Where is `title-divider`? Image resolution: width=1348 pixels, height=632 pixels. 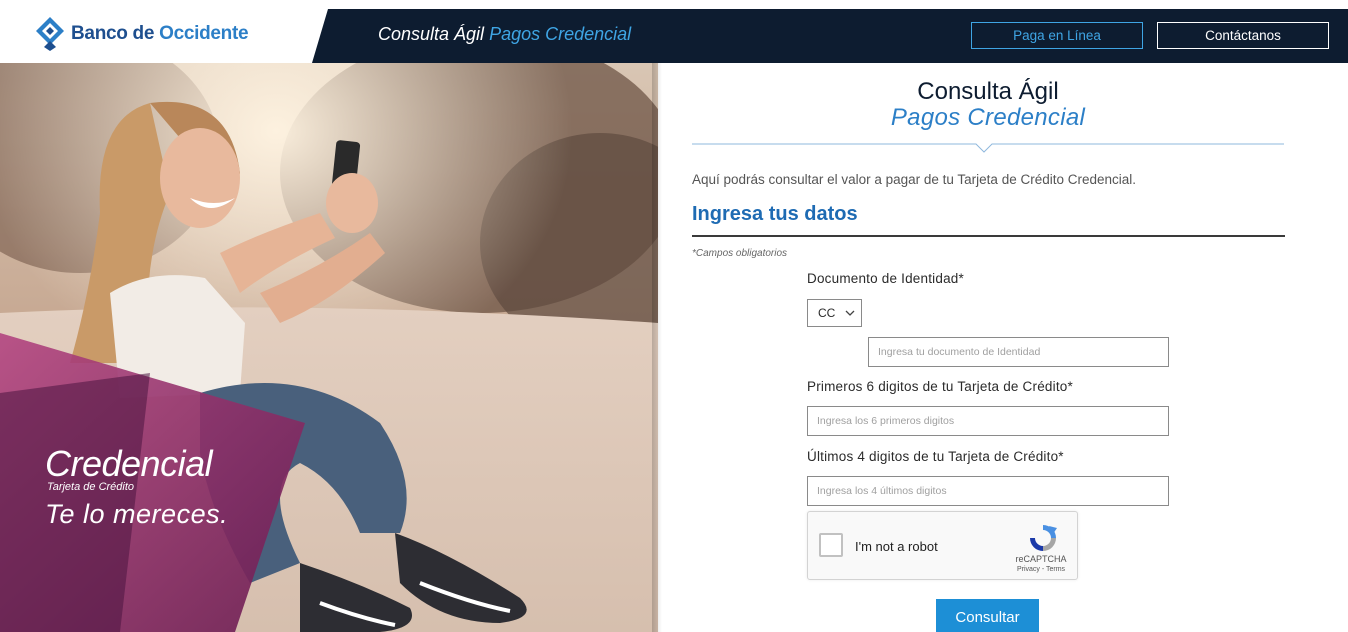
title-divider is located at coordinates (988, 148).